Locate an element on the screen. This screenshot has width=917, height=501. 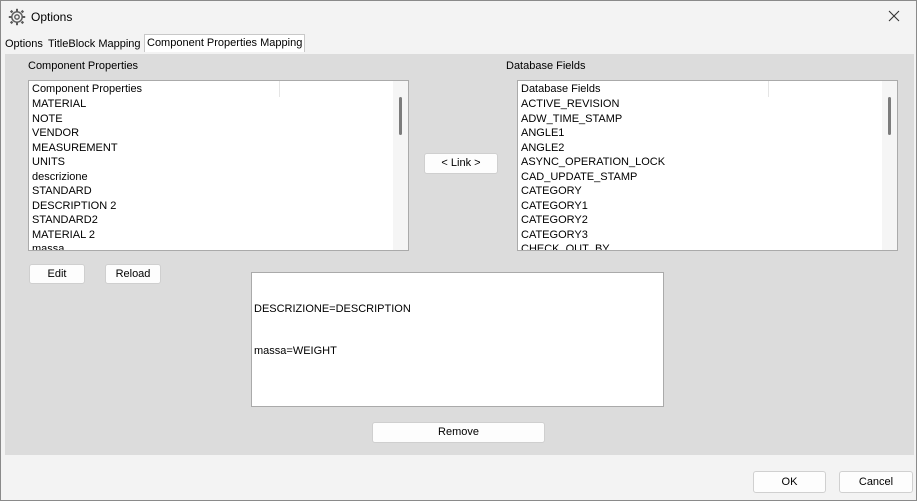
column-header-database-fields: Database Fields is located at coordinates (643, 89).